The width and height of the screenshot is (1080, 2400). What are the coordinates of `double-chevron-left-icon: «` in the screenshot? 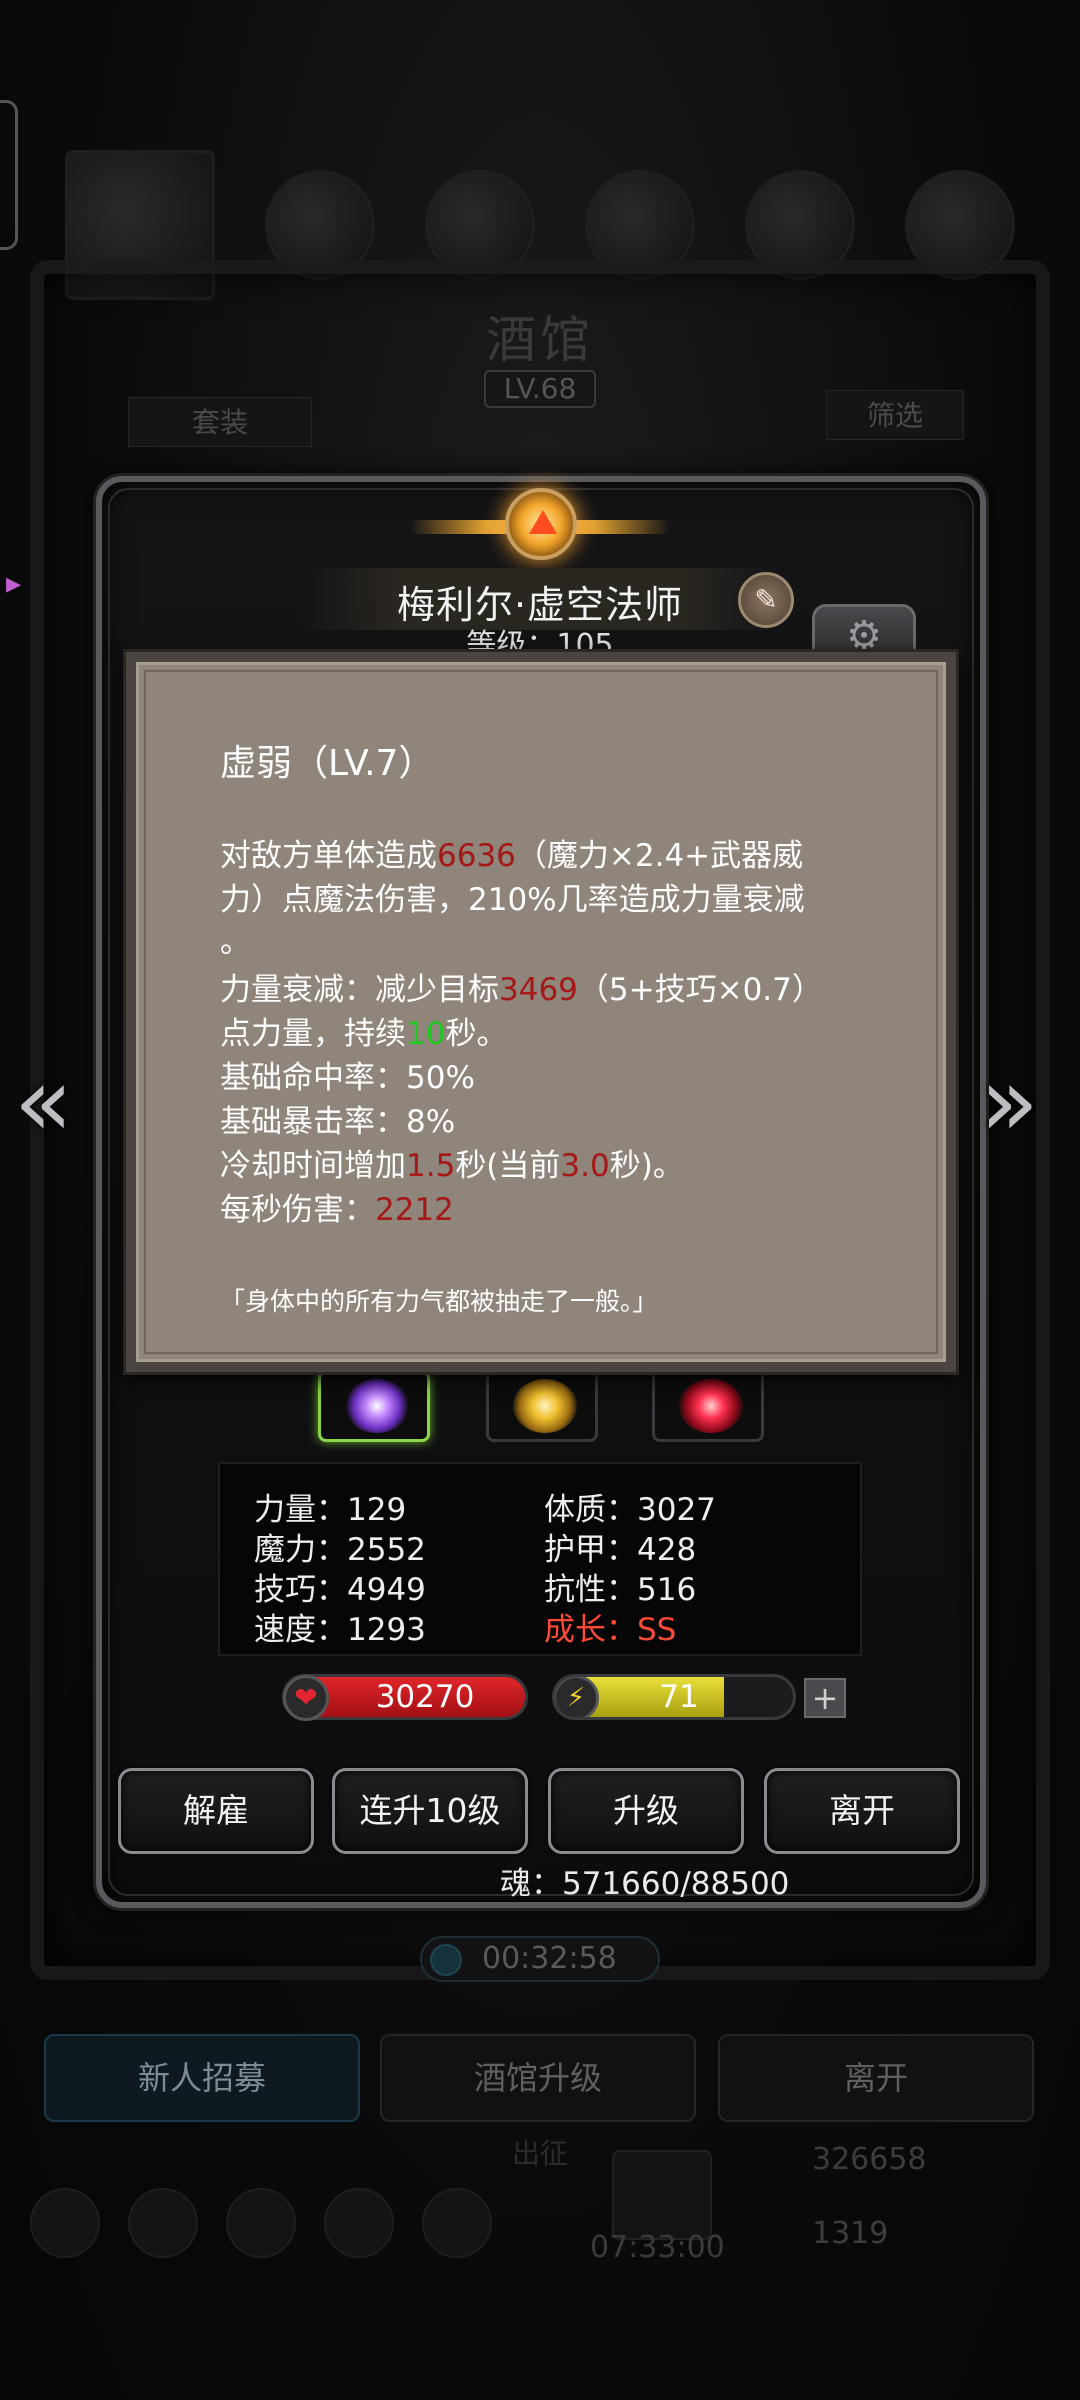 It's located at (43, 1102).